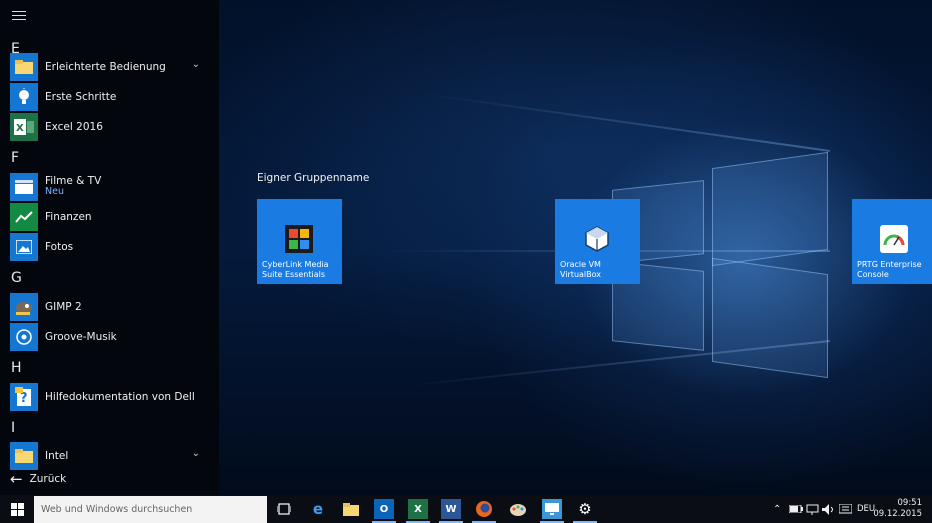  I want to click on app-item-gimp-2: GIMP 2, so click(110, 307).